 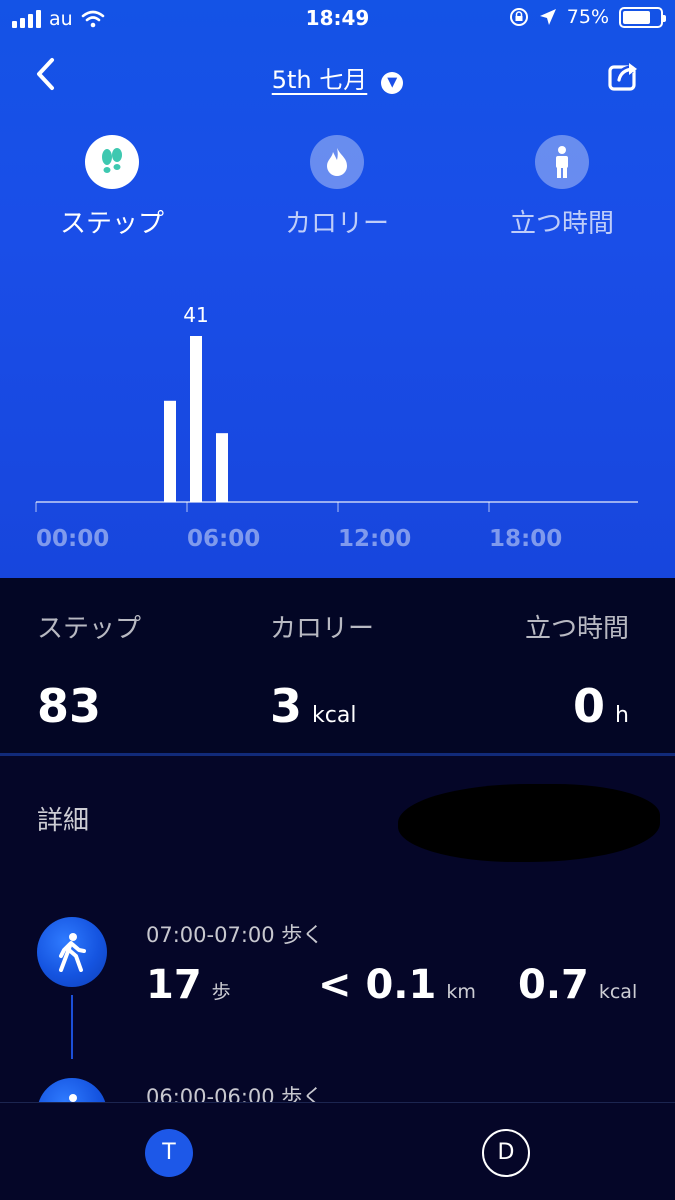 I want to click on tab-calories: カロリー, so click(x=337, y=187).